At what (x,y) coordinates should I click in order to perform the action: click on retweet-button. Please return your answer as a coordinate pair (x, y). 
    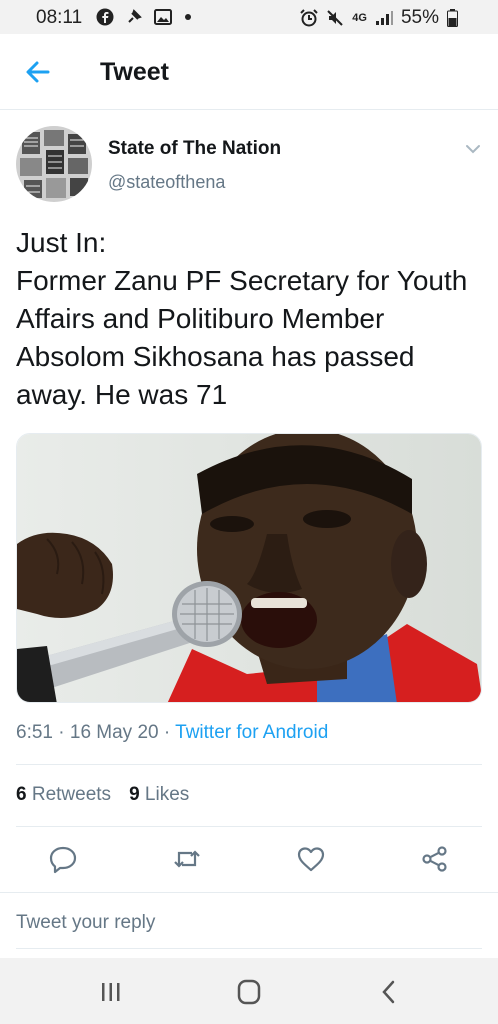
    Looking at the image, I should click on (187, 859).